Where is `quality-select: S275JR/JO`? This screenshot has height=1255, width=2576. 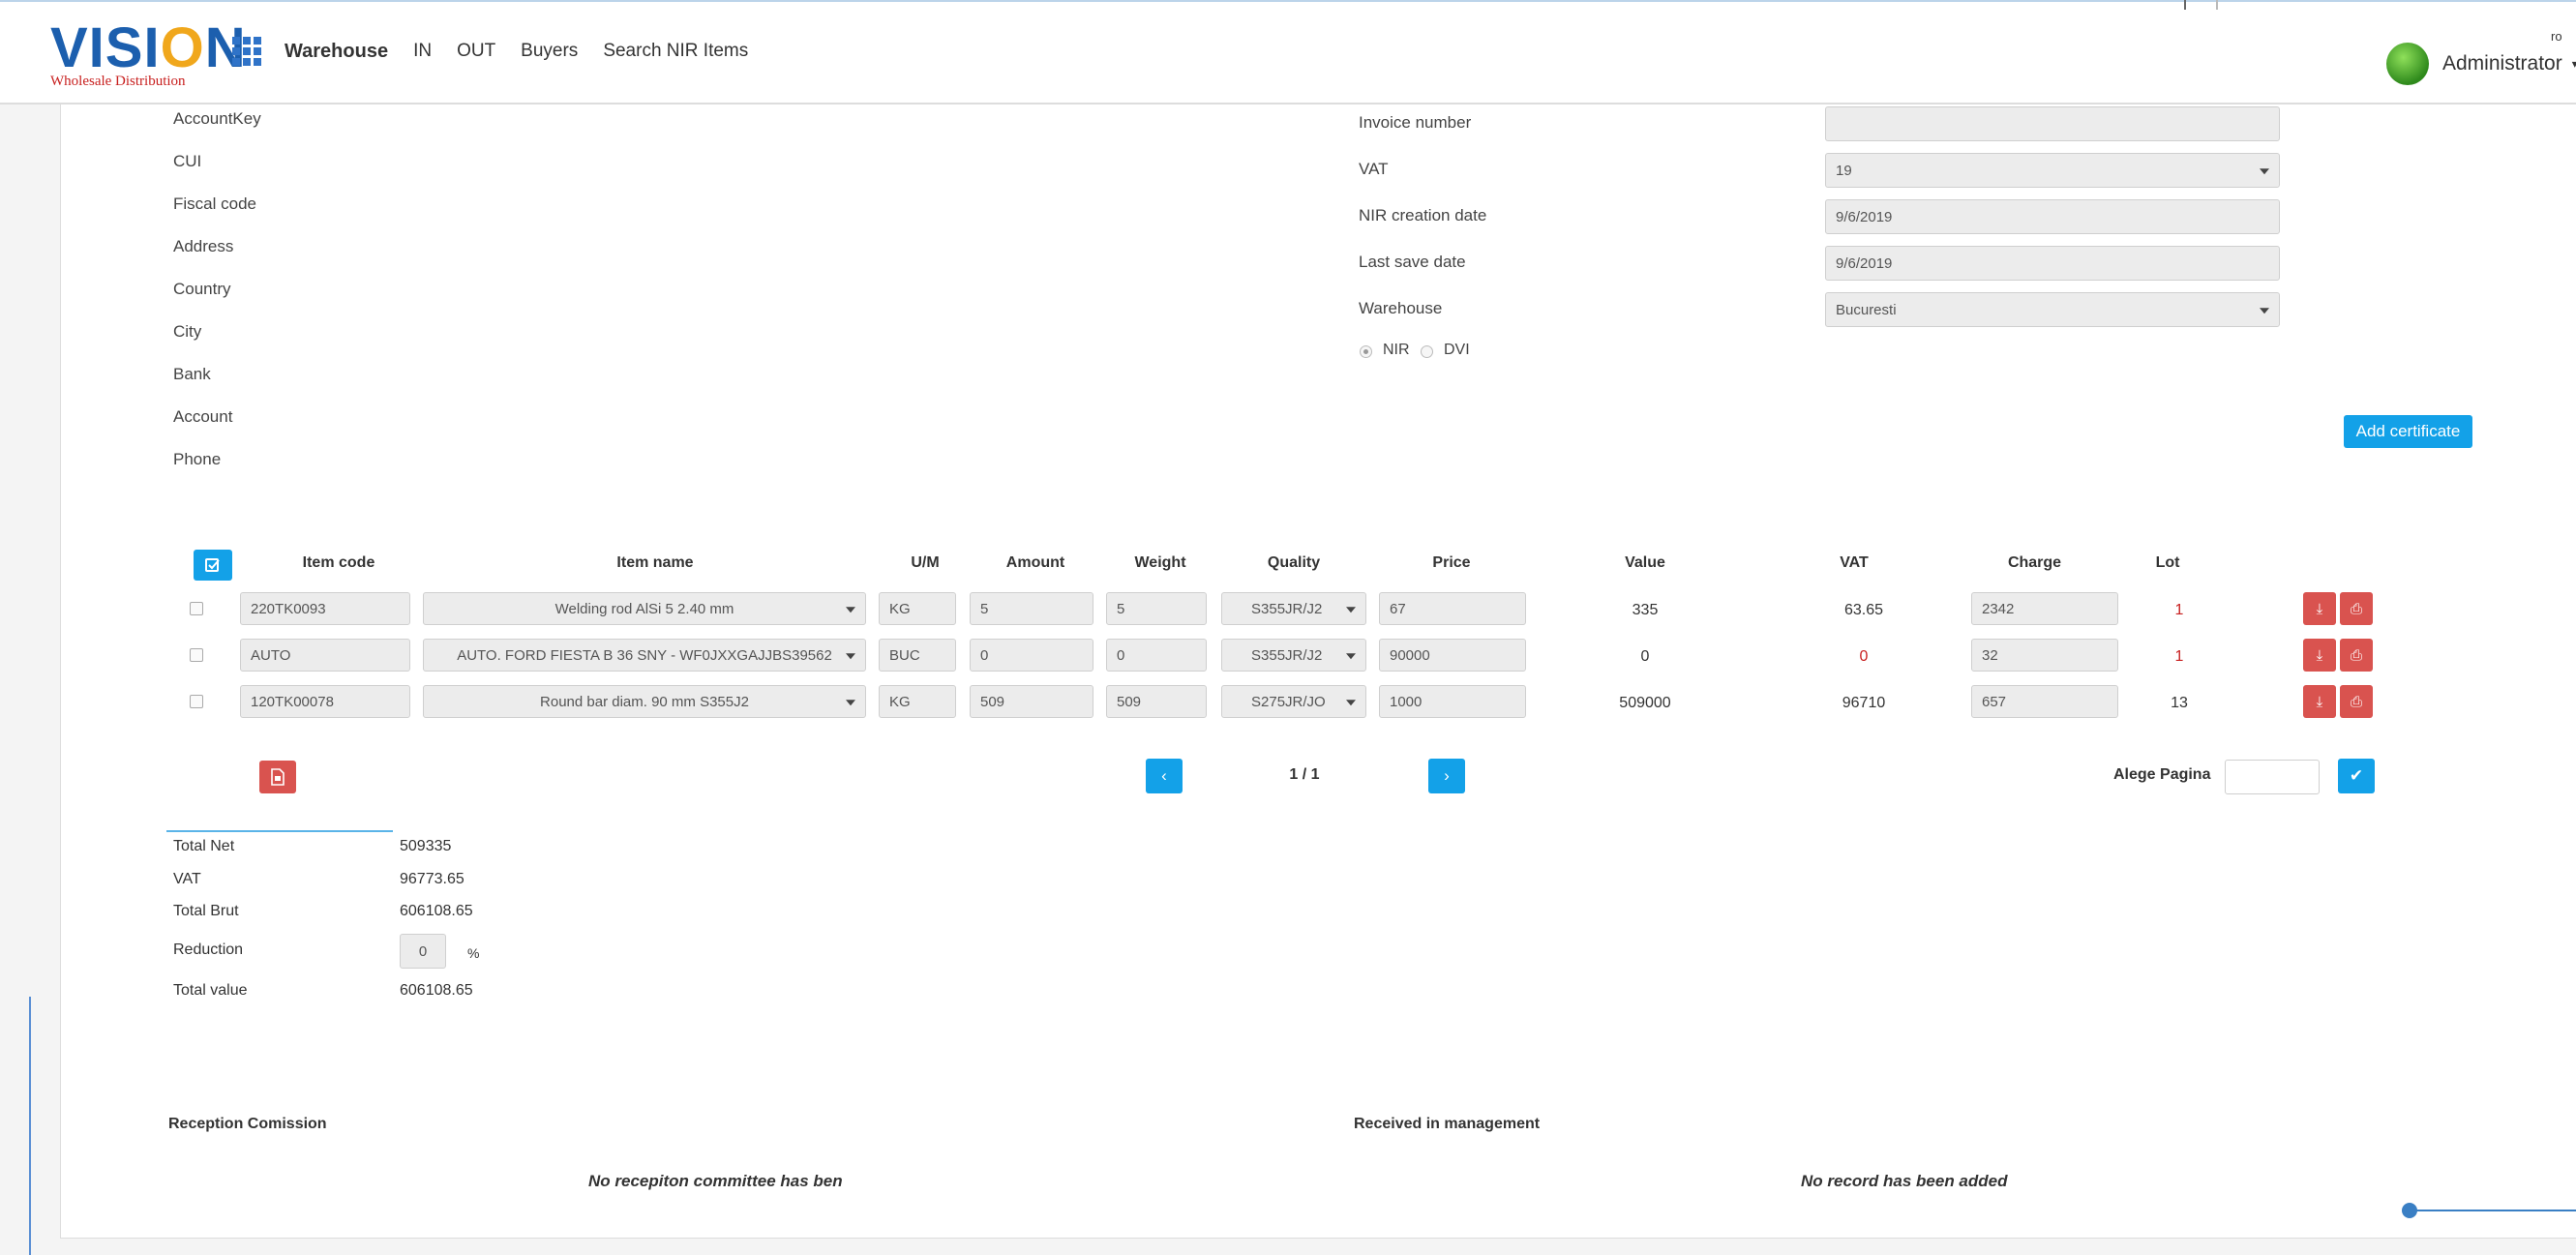 quality-select: S275JR/JO is located at coordinates (1293, 701).